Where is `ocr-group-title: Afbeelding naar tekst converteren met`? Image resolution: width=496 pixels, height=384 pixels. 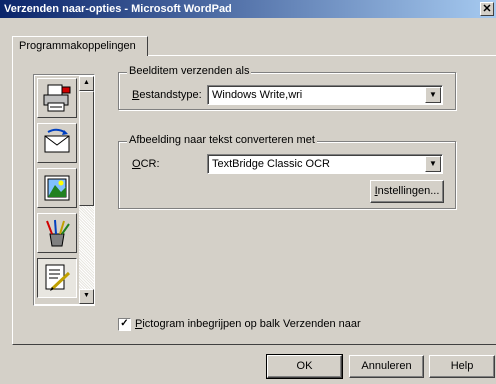
ocr-group-title: Afbeelding naar tekst converteren met is located at coordinates (222, 140).